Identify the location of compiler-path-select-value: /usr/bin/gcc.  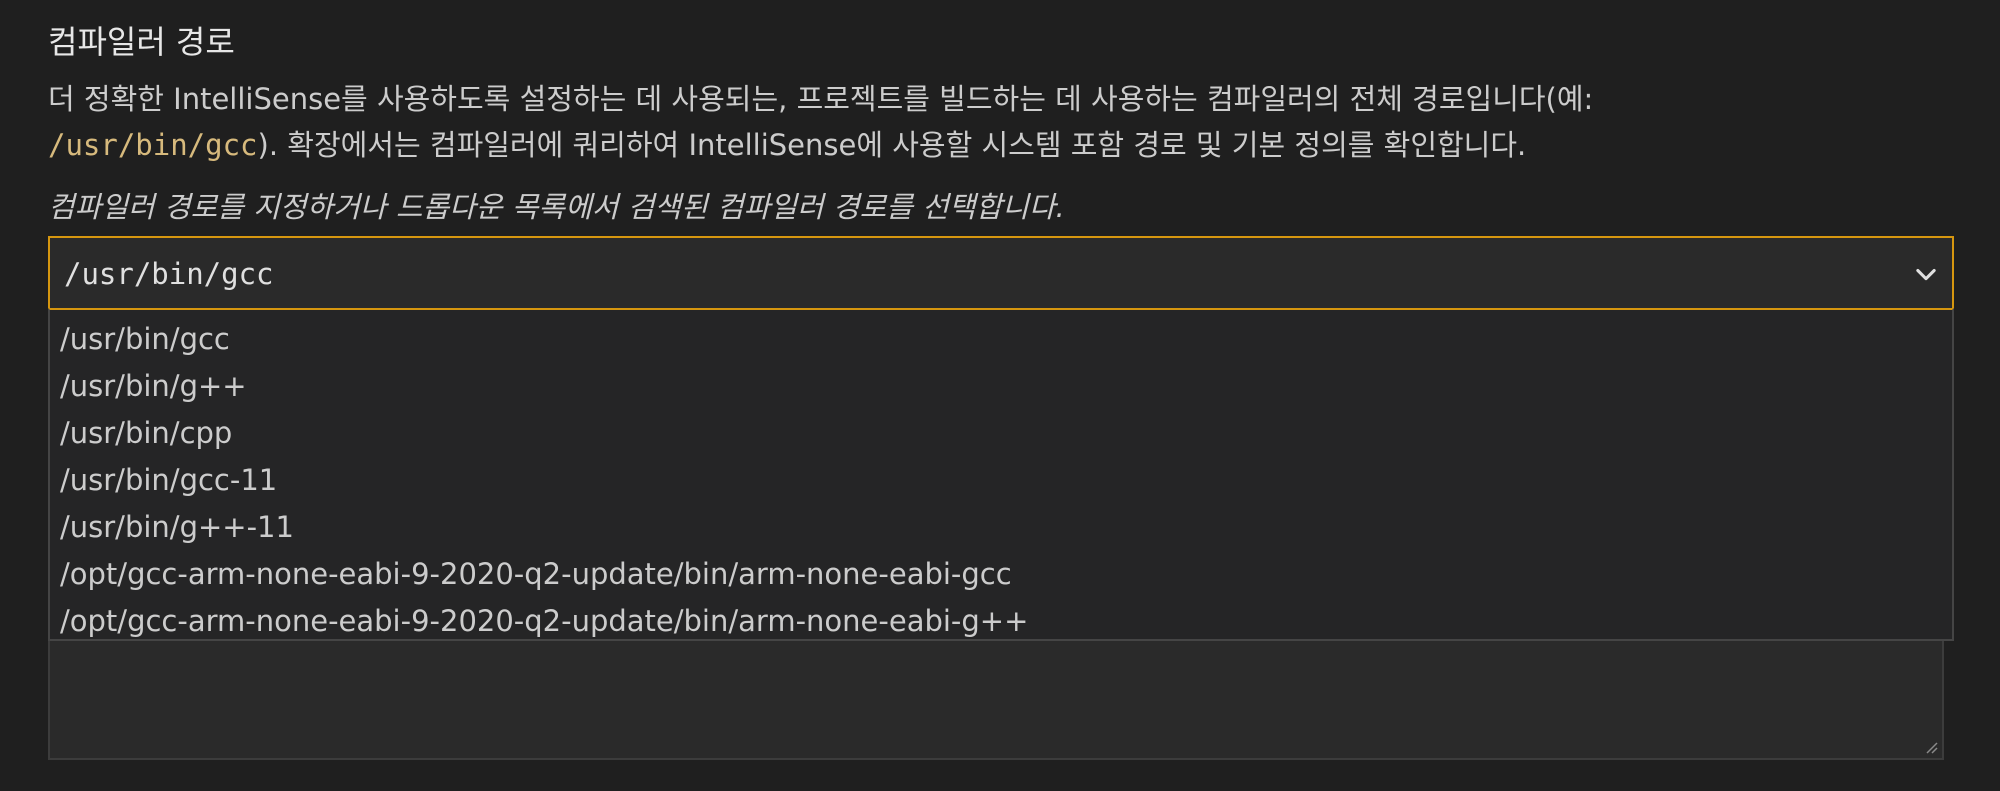
(169, 273).